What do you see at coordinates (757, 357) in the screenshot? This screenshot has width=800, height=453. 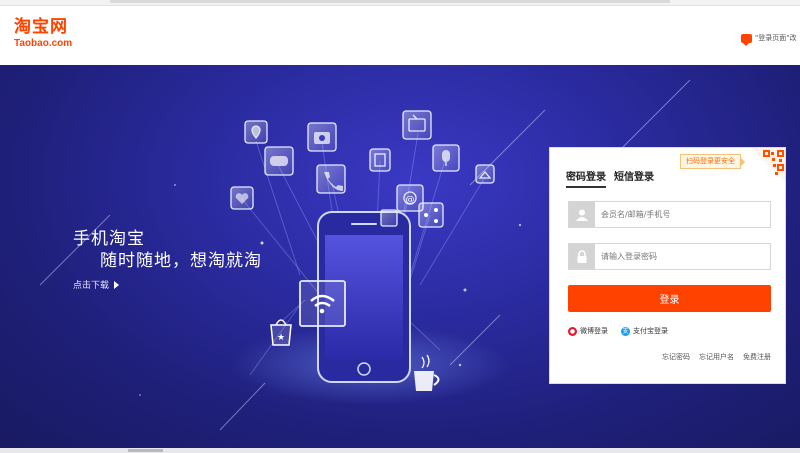 I see `register-link: 免费注册` at bounding box center [757, 357].